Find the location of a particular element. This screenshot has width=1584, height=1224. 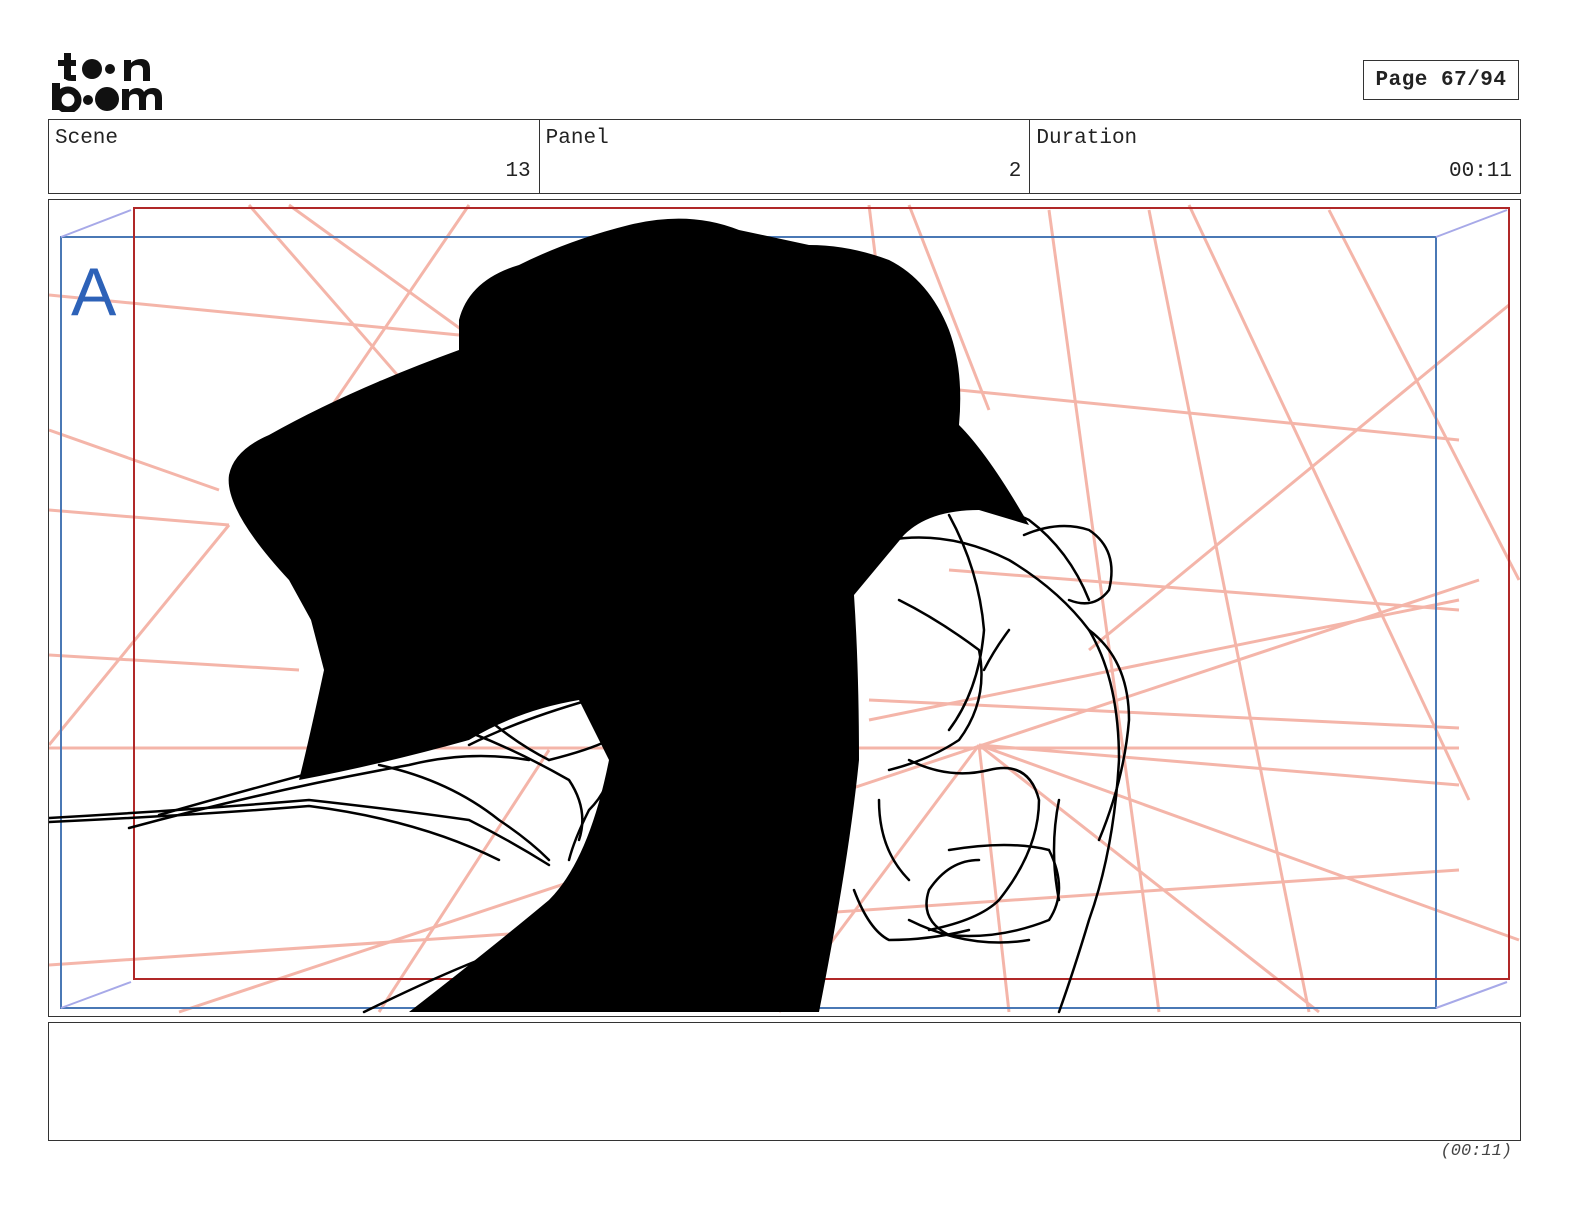

scene-cell: Scene 13 is located at coordinates (294, 156).